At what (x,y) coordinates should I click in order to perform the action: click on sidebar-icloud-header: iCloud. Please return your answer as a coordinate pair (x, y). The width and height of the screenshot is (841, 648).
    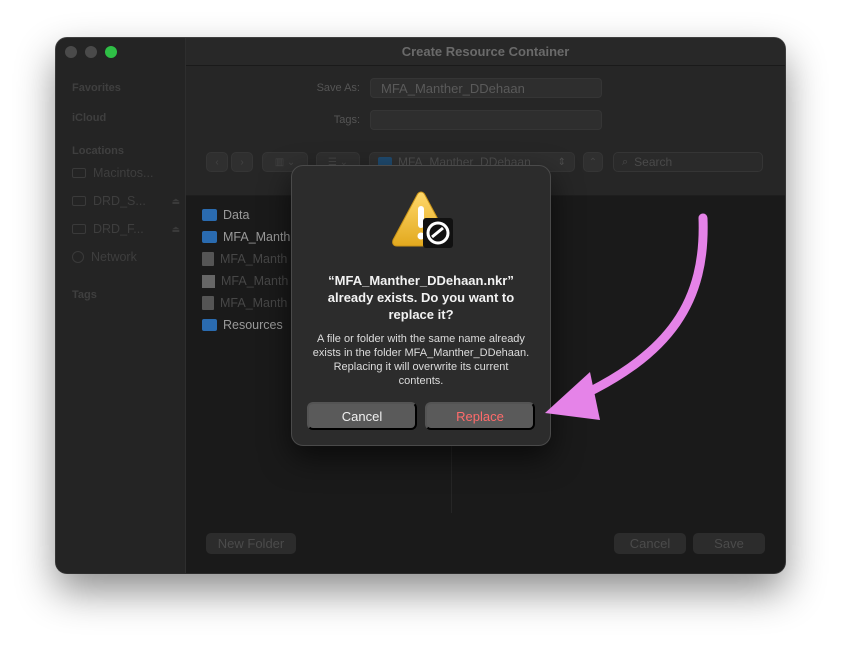
    Looking at the image, I should click on (89, 118).